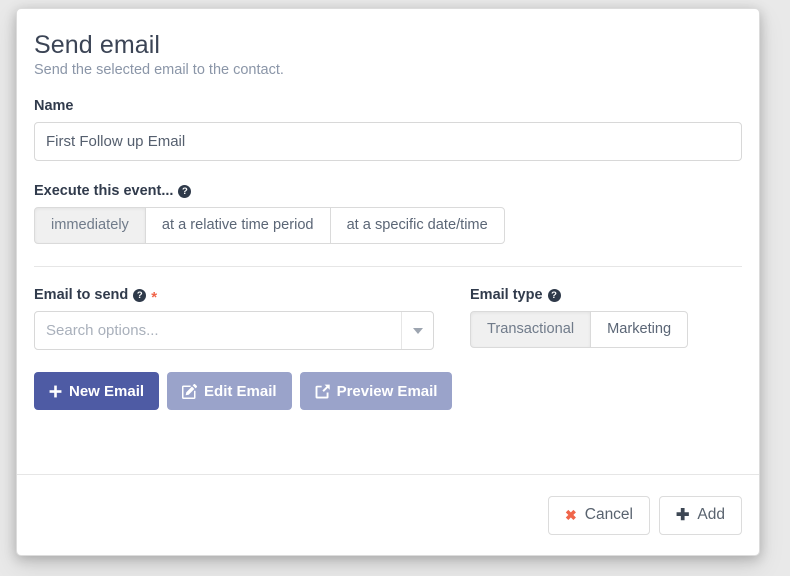 The image size is (790, 576). What do you see at coordinates (234, 296) in the screenshot?
I see `email-to-send-label: Email to send ? *` at bounding box center [234, 296].